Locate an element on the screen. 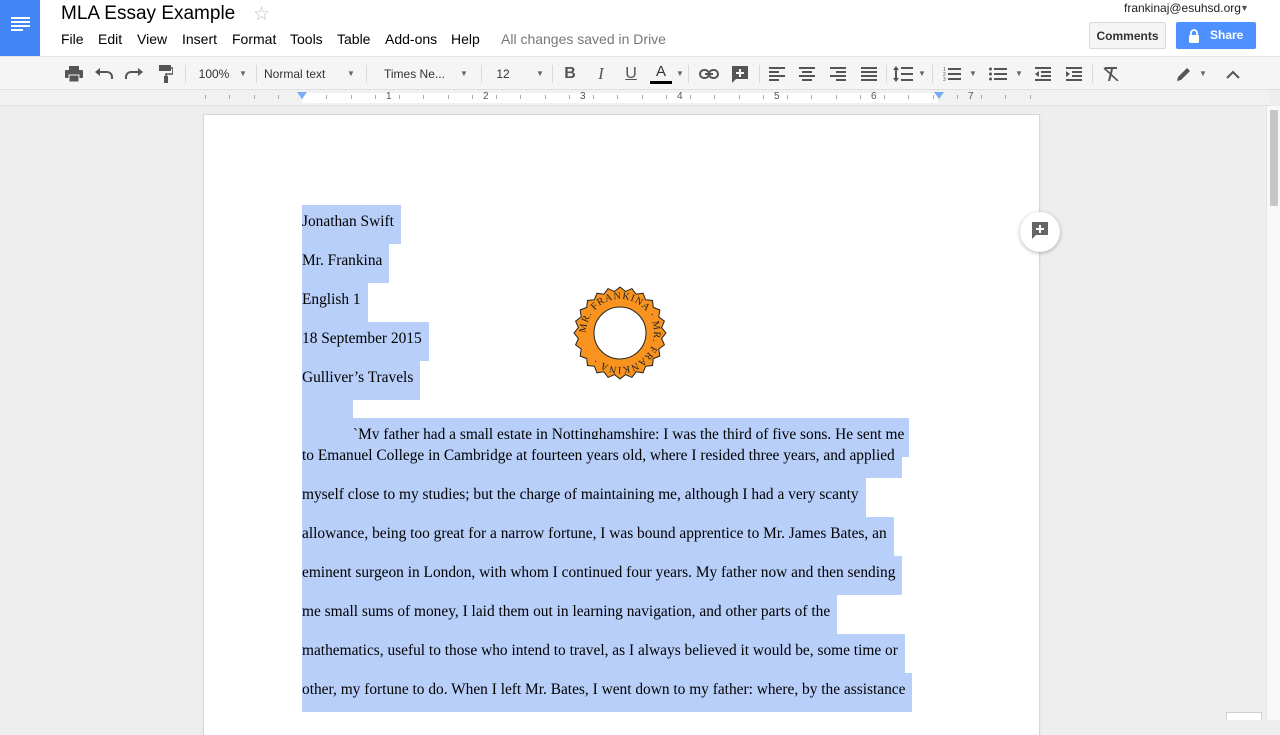 This screenshot has height=735, width=1280. font-size-input: 12 is located at coordinates (503, 74).